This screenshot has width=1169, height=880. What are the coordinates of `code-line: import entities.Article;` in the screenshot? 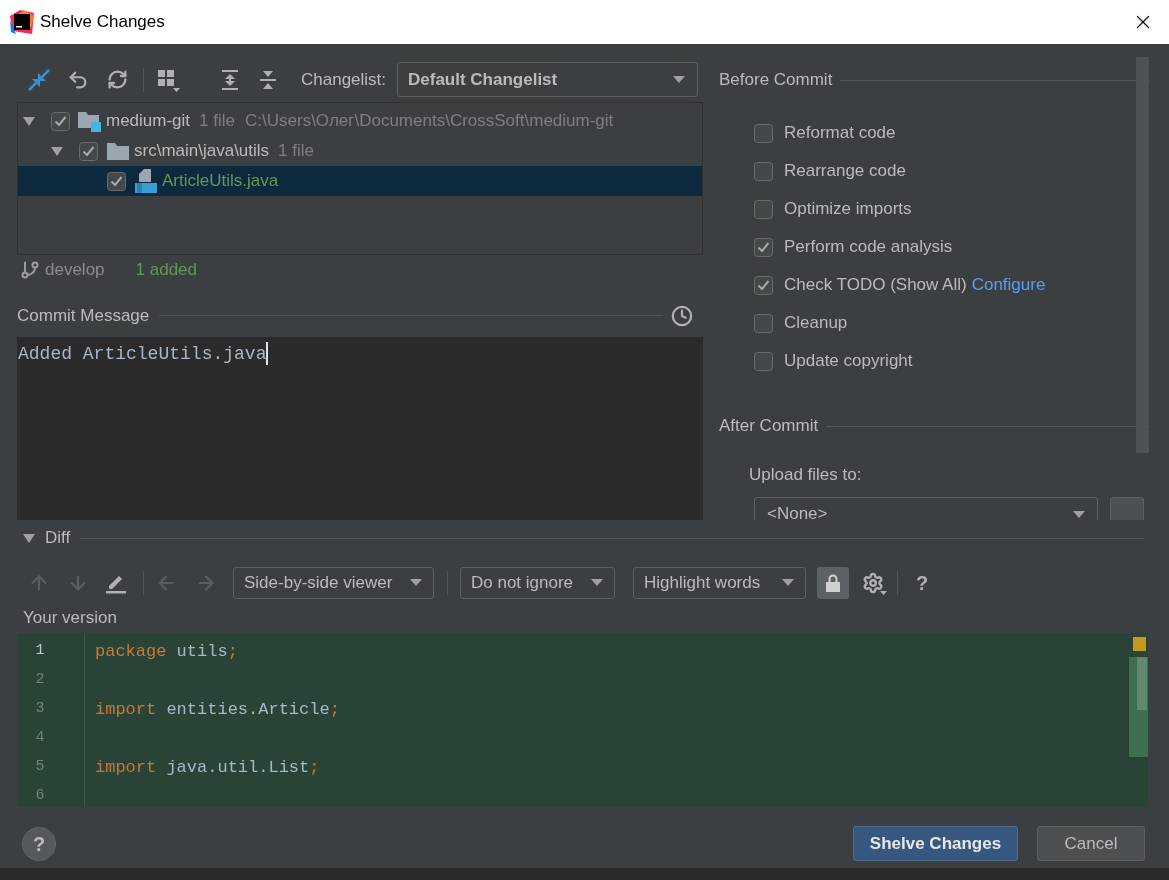 It's located at (217, 709).